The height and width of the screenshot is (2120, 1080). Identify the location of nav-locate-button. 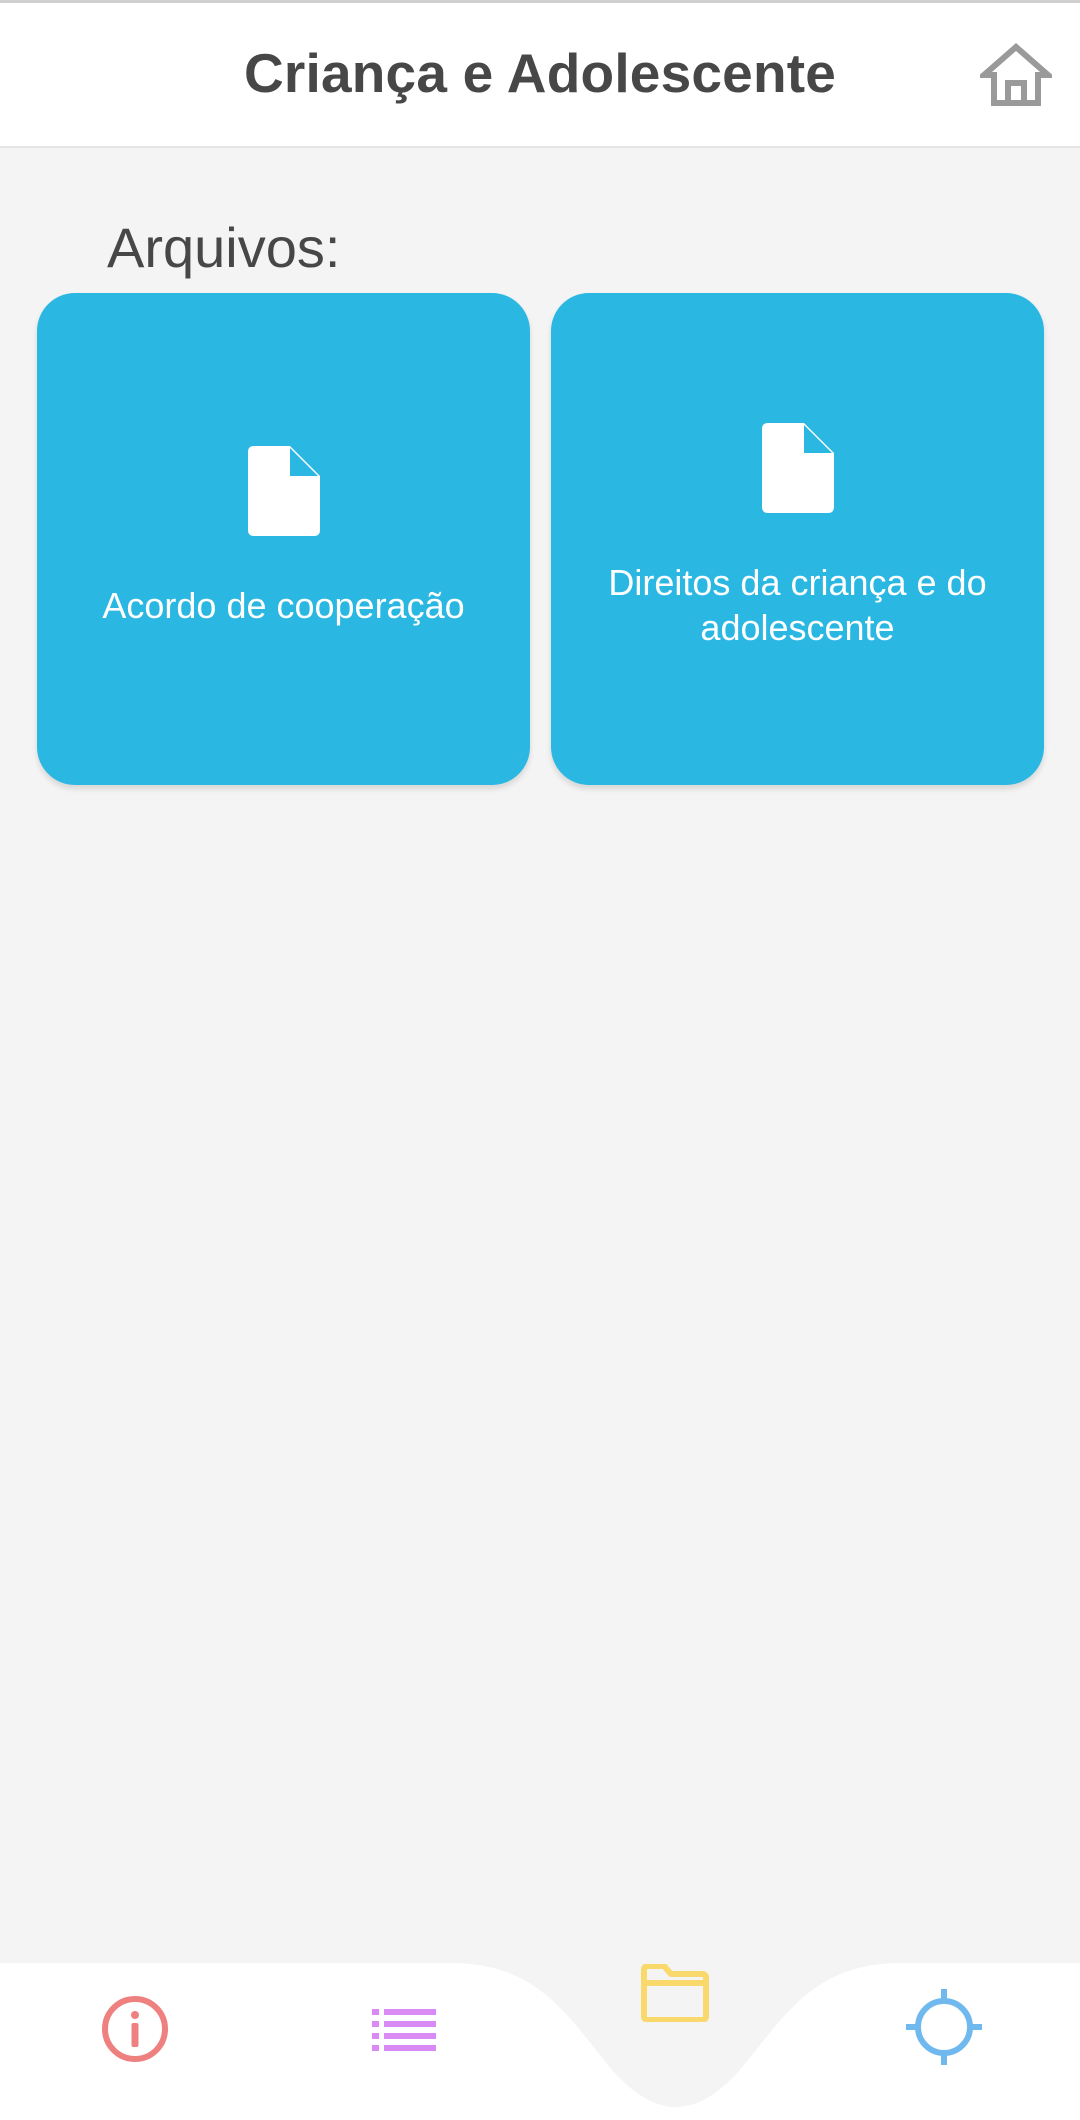
(944, 2027).